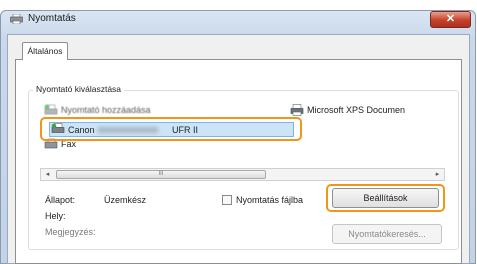 This screenshot has width=477, height=264. I want to click on printer-item-label: Nyomtató hozzáadása, so click(106, 110).